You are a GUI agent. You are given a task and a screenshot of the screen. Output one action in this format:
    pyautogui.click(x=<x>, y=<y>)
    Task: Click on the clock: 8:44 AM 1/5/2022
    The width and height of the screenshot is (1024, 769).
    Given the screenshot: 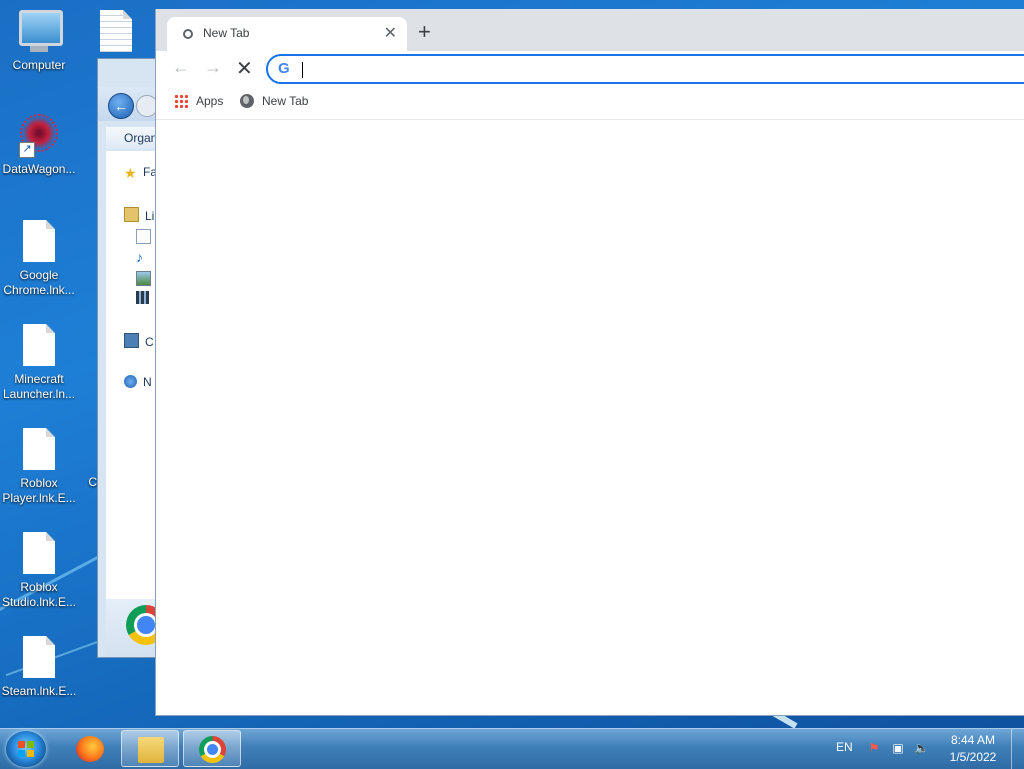 What is the action you would take?
    pyautogui.click(x=973, y=748)
    